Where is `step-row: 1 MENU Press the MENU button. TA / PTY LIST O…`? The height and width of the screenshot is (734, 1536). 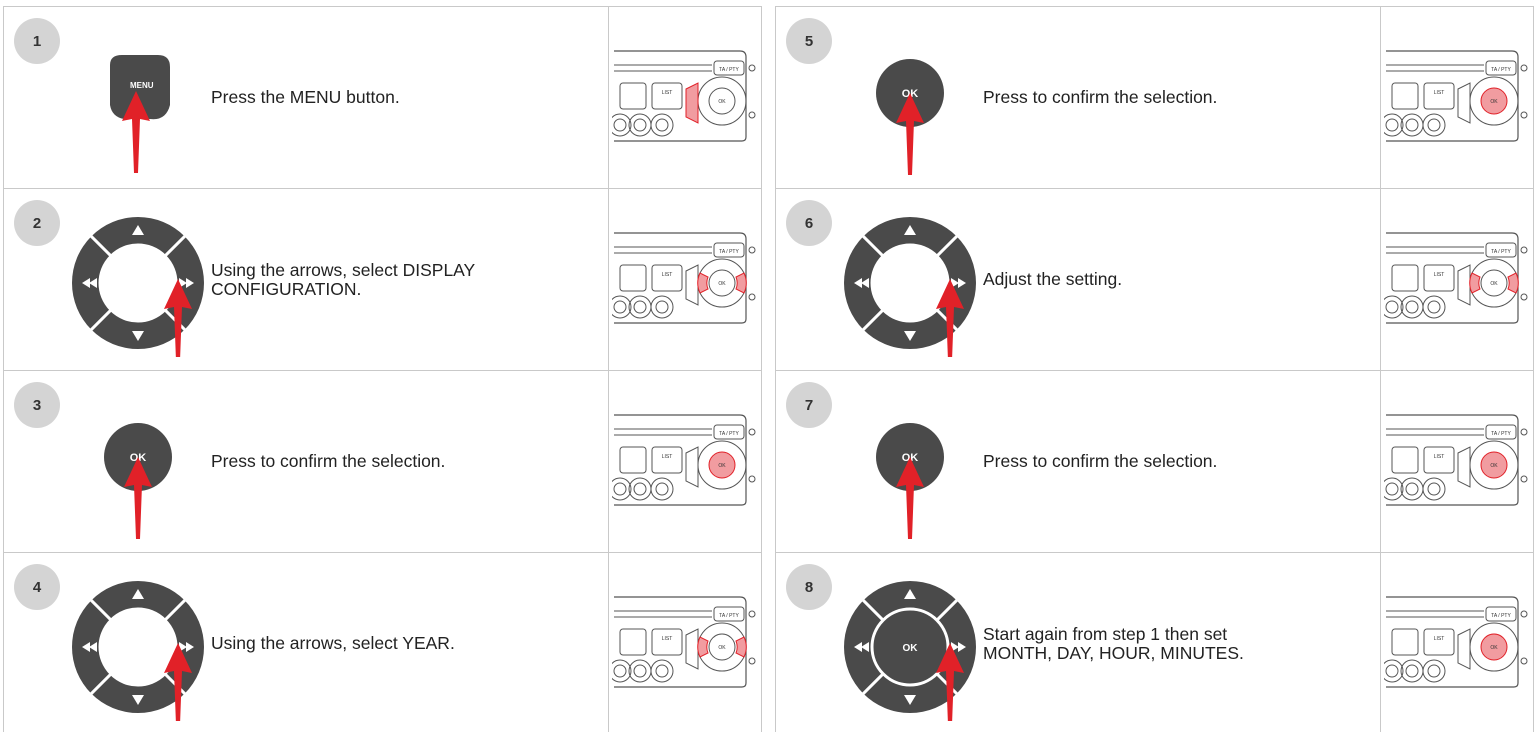
step-row: 1 MENU Press the MENU button. TA / PTY LIST O… is located at coordinates (382, 98).